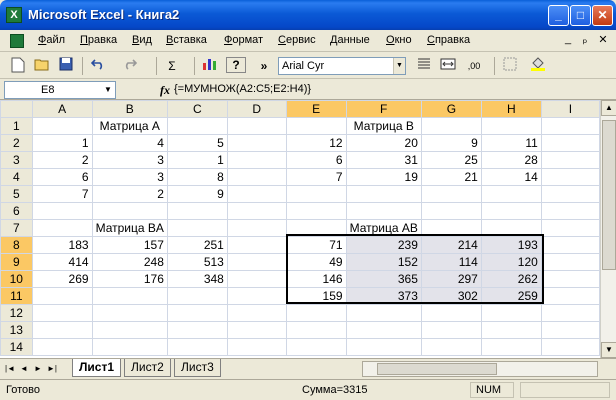 The width and height of the screenshot is (616, 400). Describe the element at coordinates (570, 228) in the screenshot. I see `cell-i7` at that location.